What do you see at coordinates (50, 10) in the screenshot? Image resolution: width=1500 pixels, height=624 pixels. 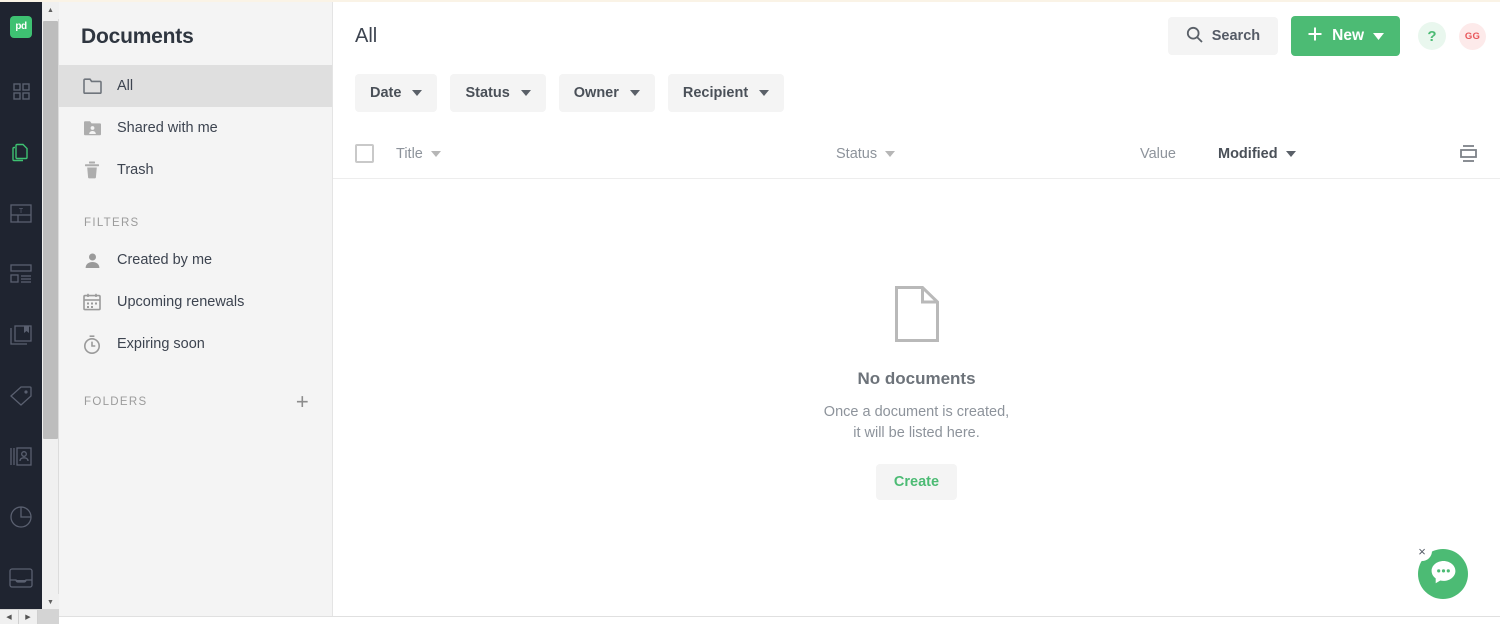 I see `scroll-up-arrow-icon: ▲` at bounding box center [50, 10].